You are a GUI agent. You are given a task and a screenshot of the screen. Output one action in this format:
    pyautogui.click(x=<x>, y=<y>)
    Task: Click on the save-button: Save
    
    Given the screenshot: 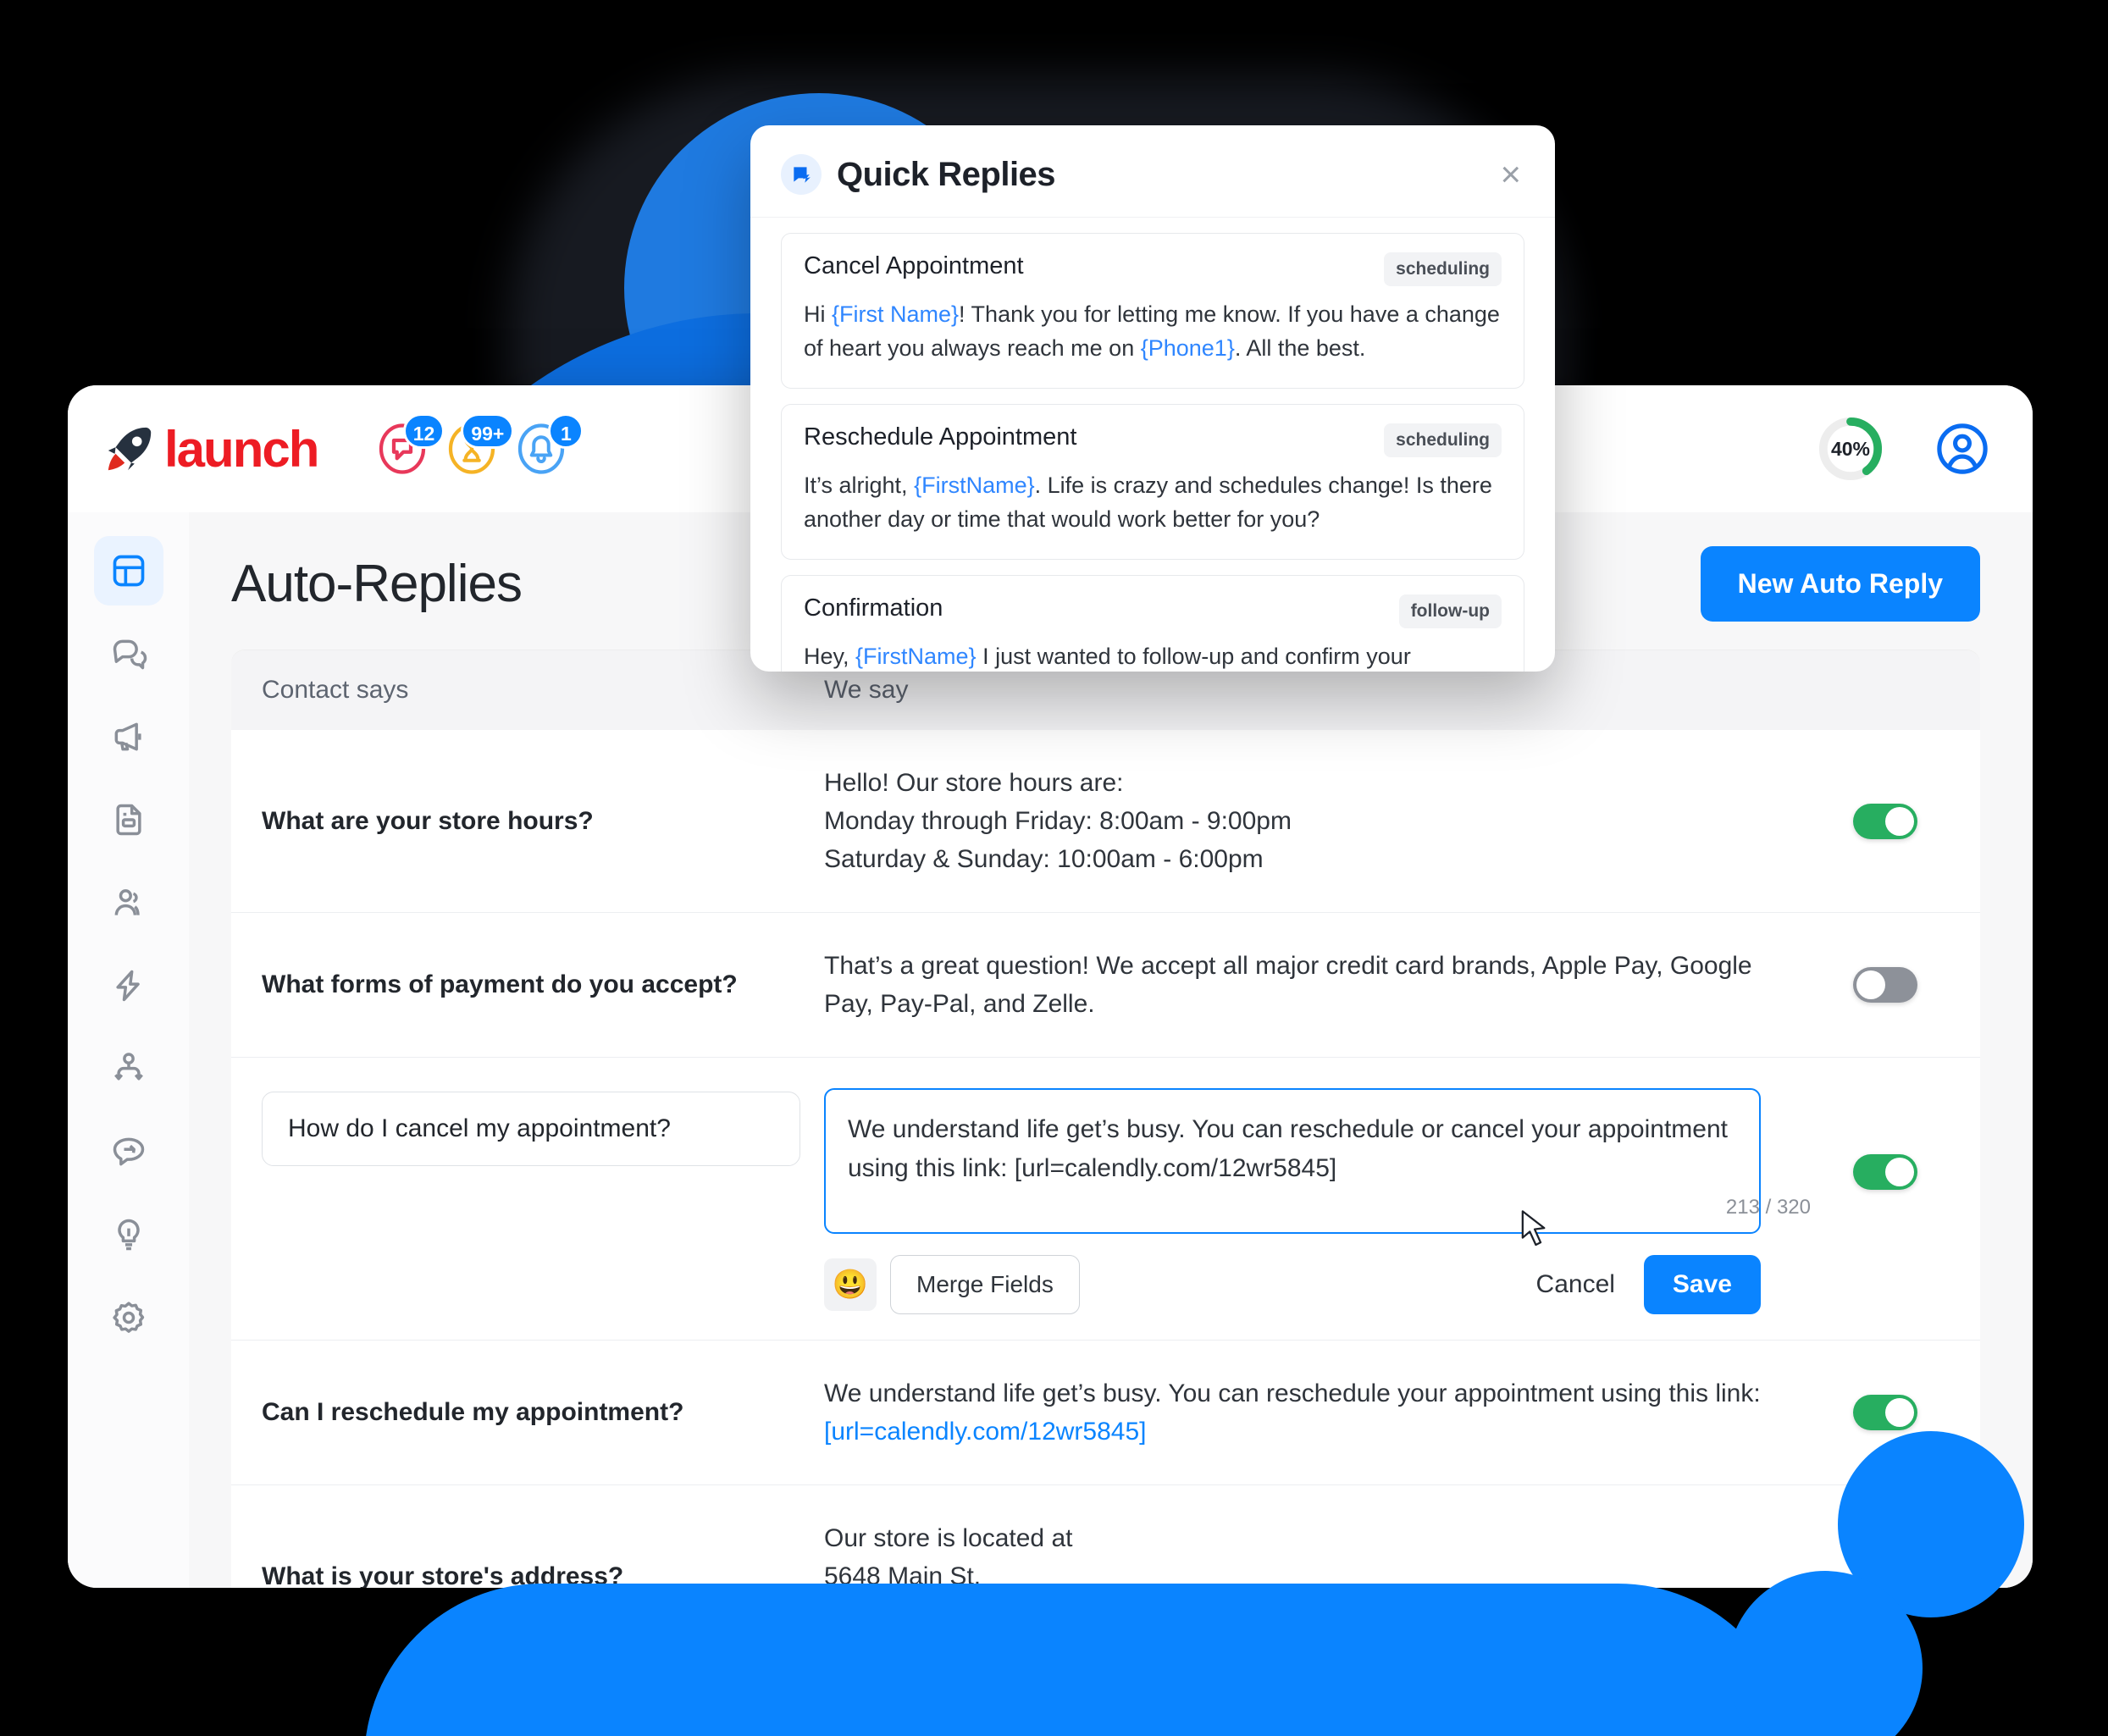 What is the action you would take?
    pyautogui.click(x=1702, y=1284)
    